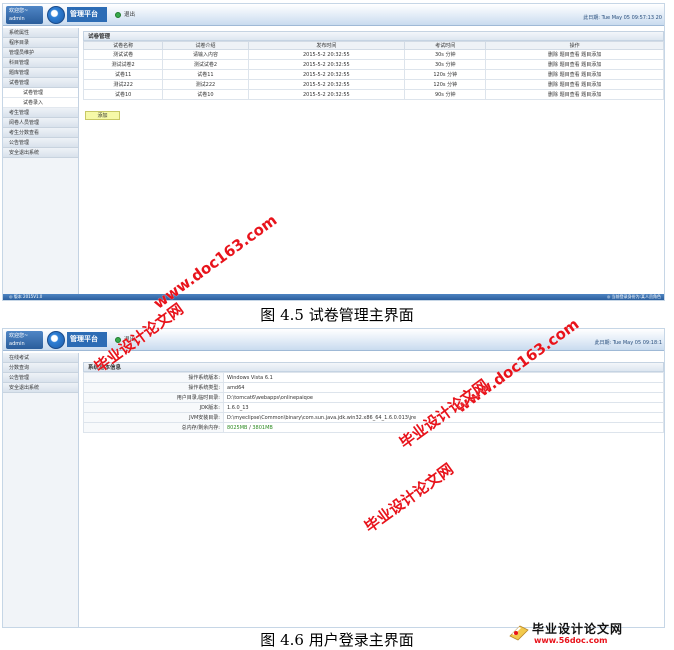 This screenshot has width=674, height=650. I want to click on site-logo-url: www.56doc.com, so click(571, 640).